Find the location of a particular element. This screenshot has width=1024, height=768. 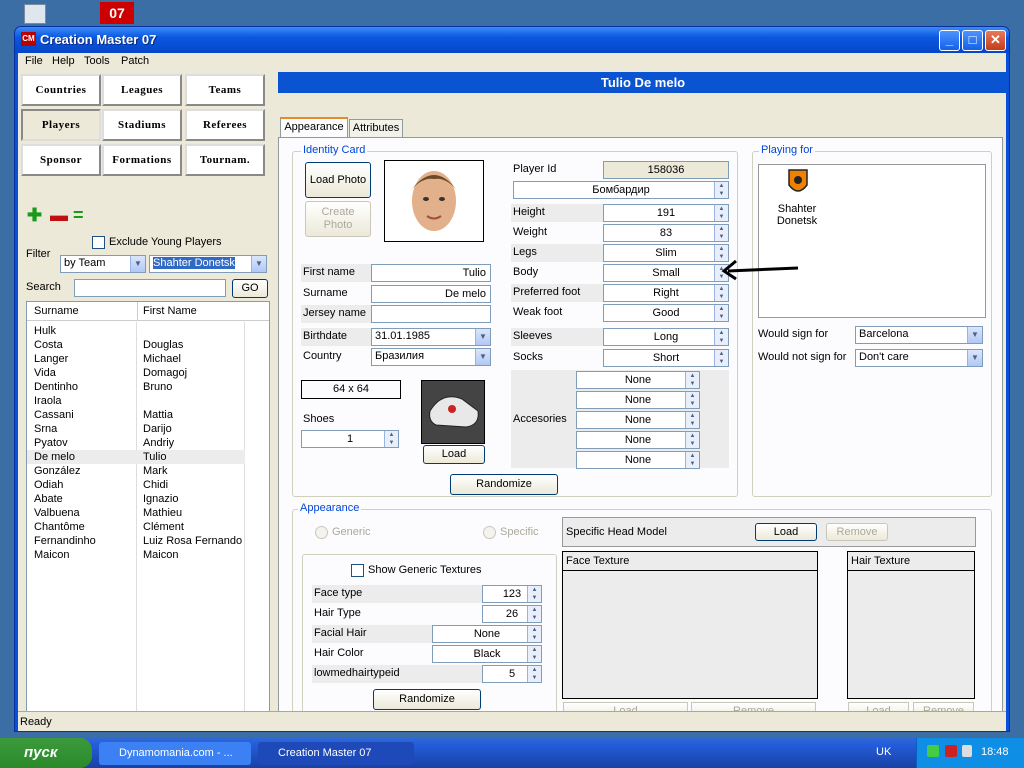

column-surname: Surname is located at coordinates (56, 311).